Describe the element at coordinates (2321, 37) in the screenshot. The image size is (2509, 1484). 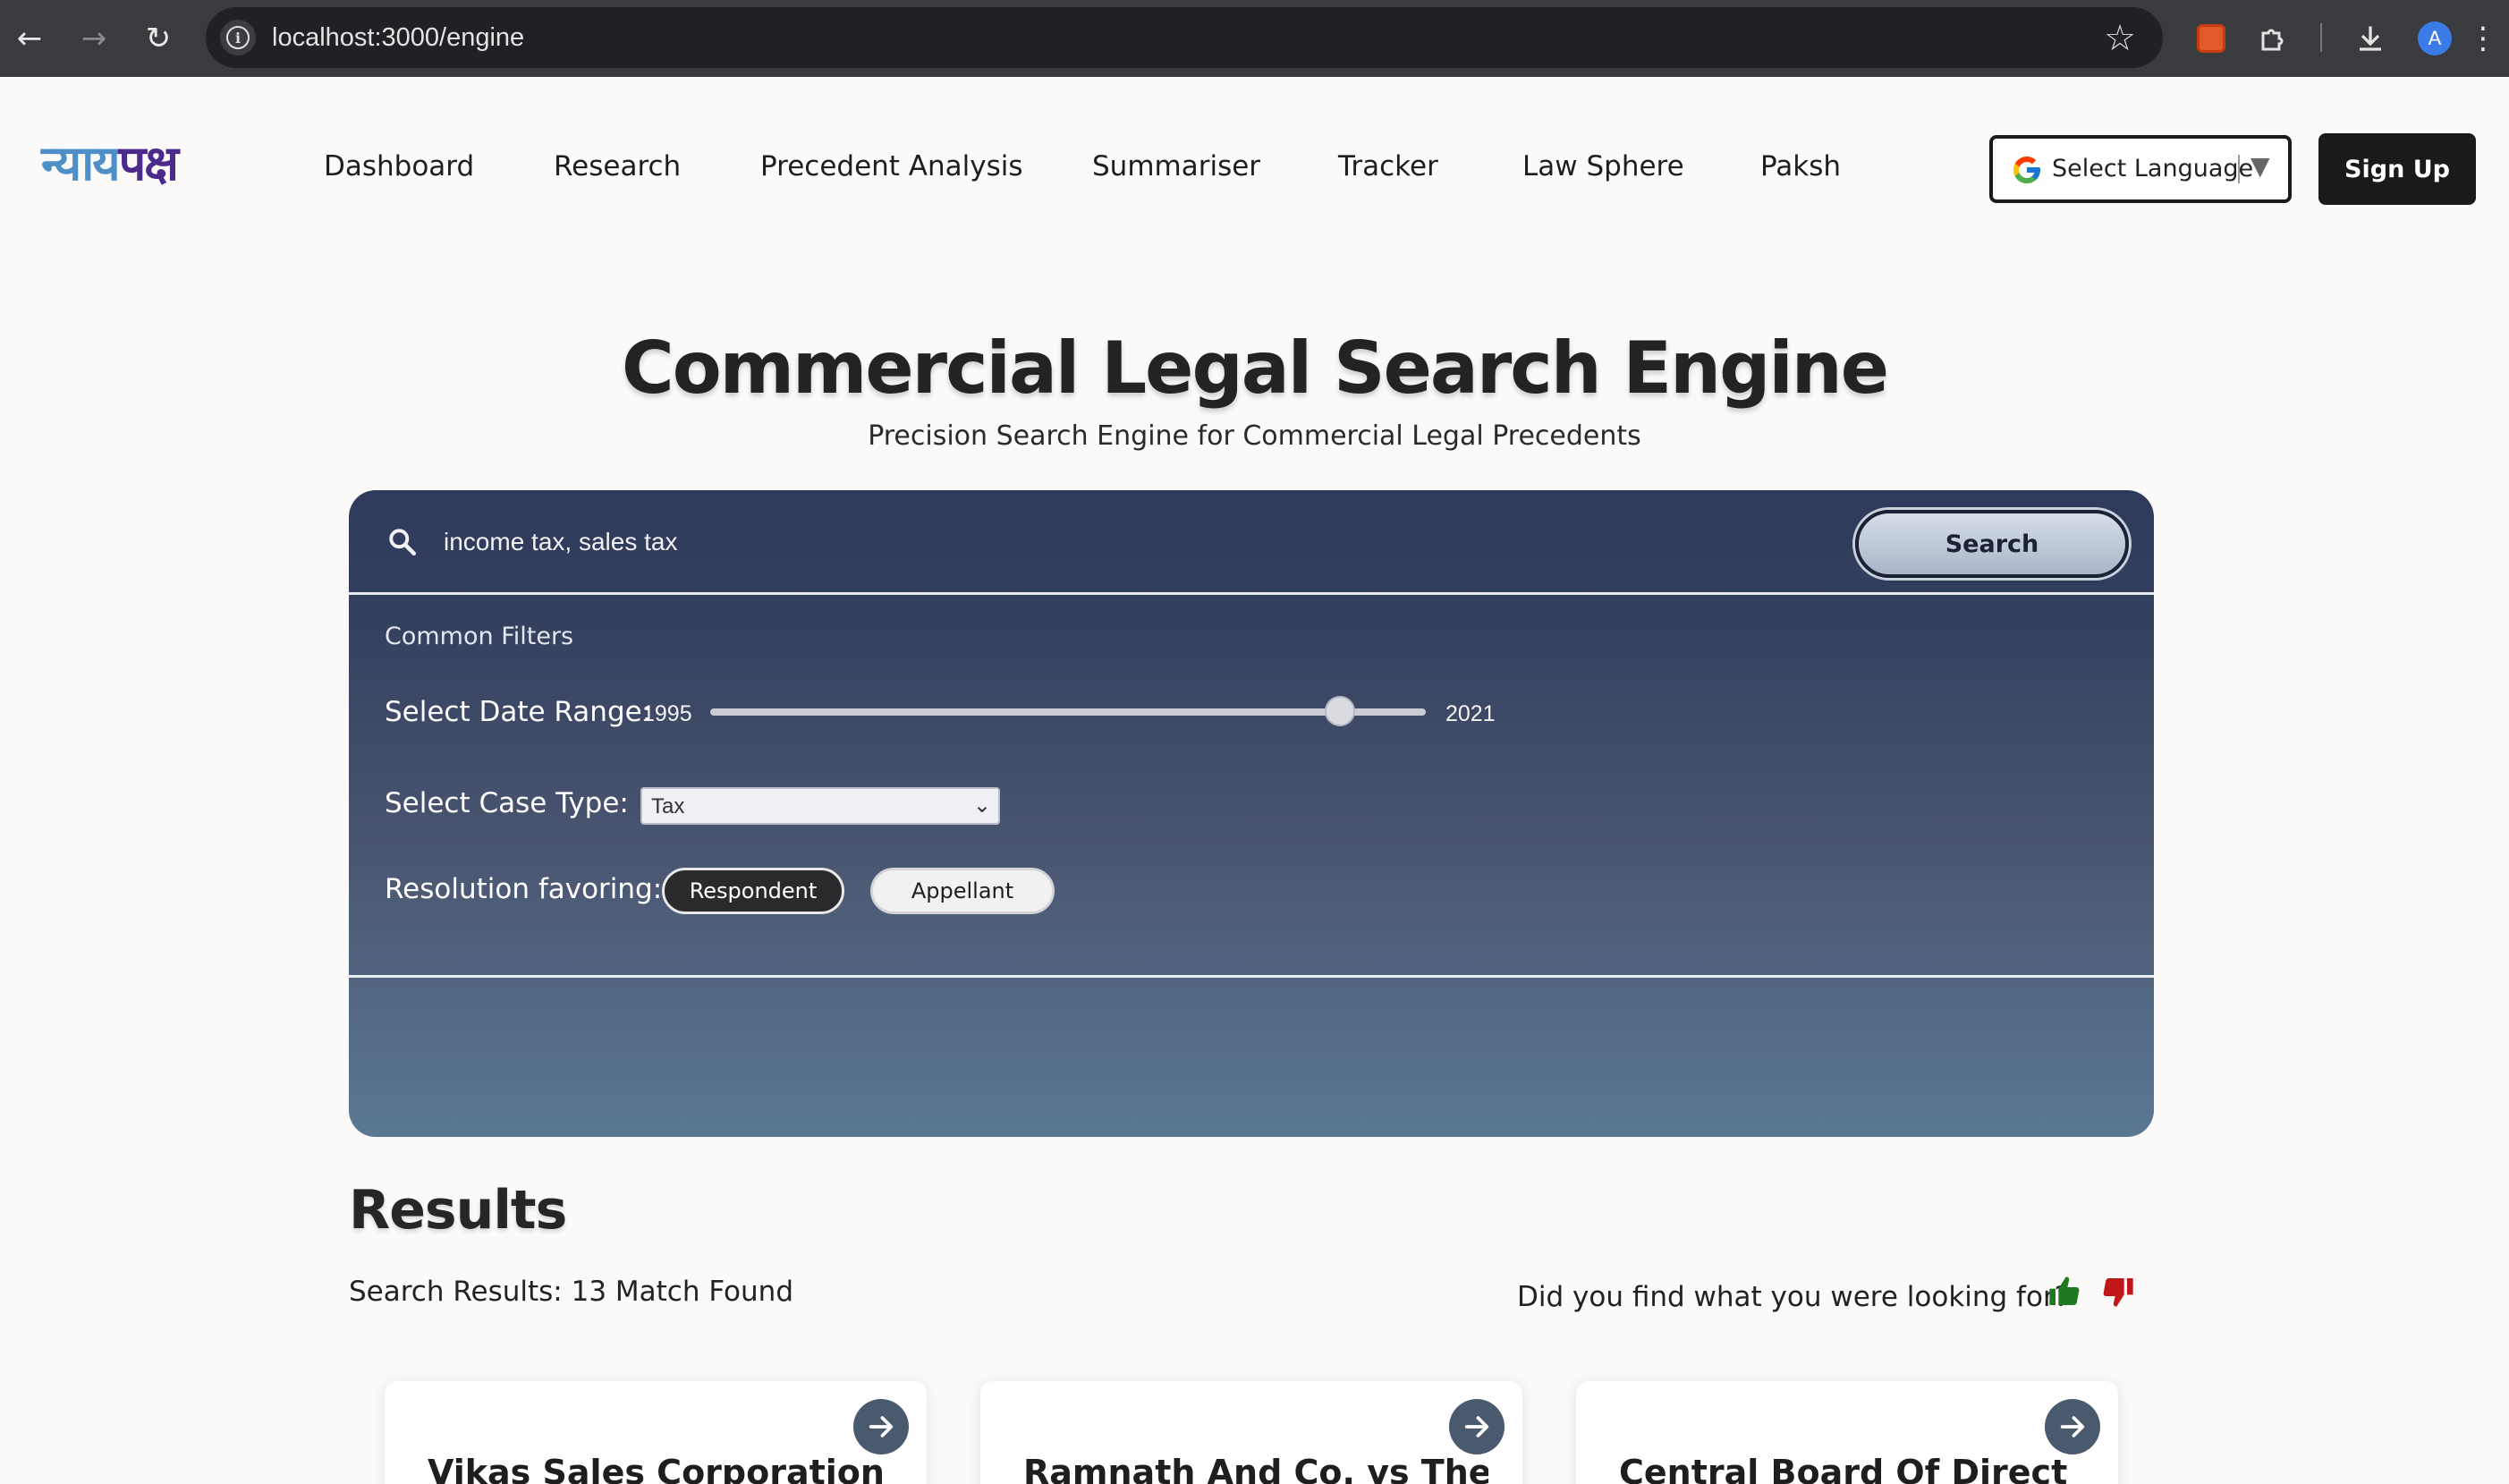
I see `toolbar-divider` at that location.